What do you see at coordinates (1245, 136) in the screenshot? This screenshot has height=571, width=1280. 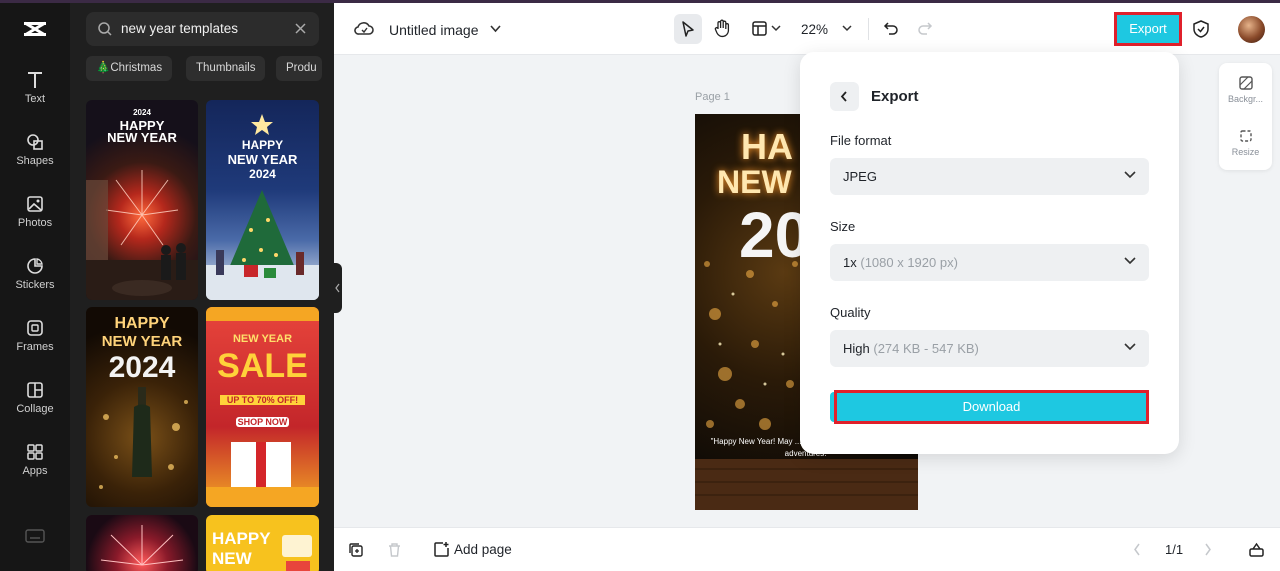 I see `resize-icon` at bounding box center [1245, 136].